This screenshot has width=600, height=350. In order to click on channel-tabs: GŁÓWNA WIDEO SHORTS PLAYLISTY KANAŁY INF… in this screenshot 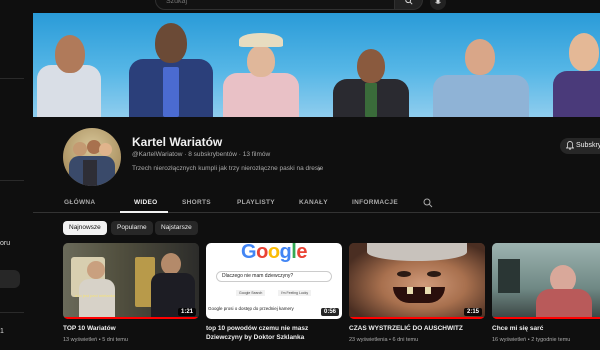, I will do `click(316, 203)`.